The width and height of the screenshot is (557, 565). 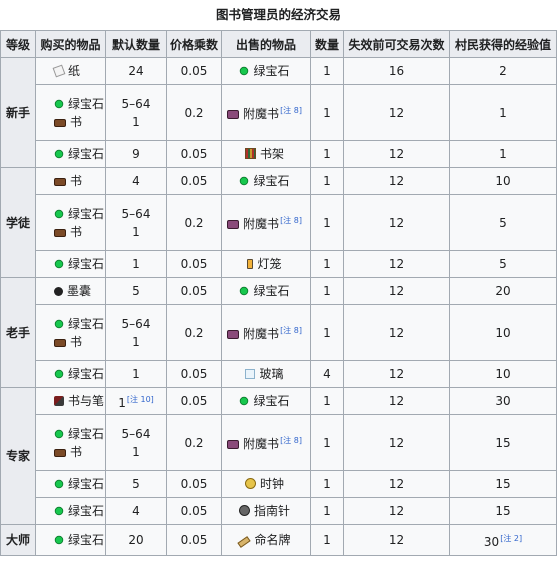 I want to click on footnote-link: [注 10], so click(x=140, y=399).